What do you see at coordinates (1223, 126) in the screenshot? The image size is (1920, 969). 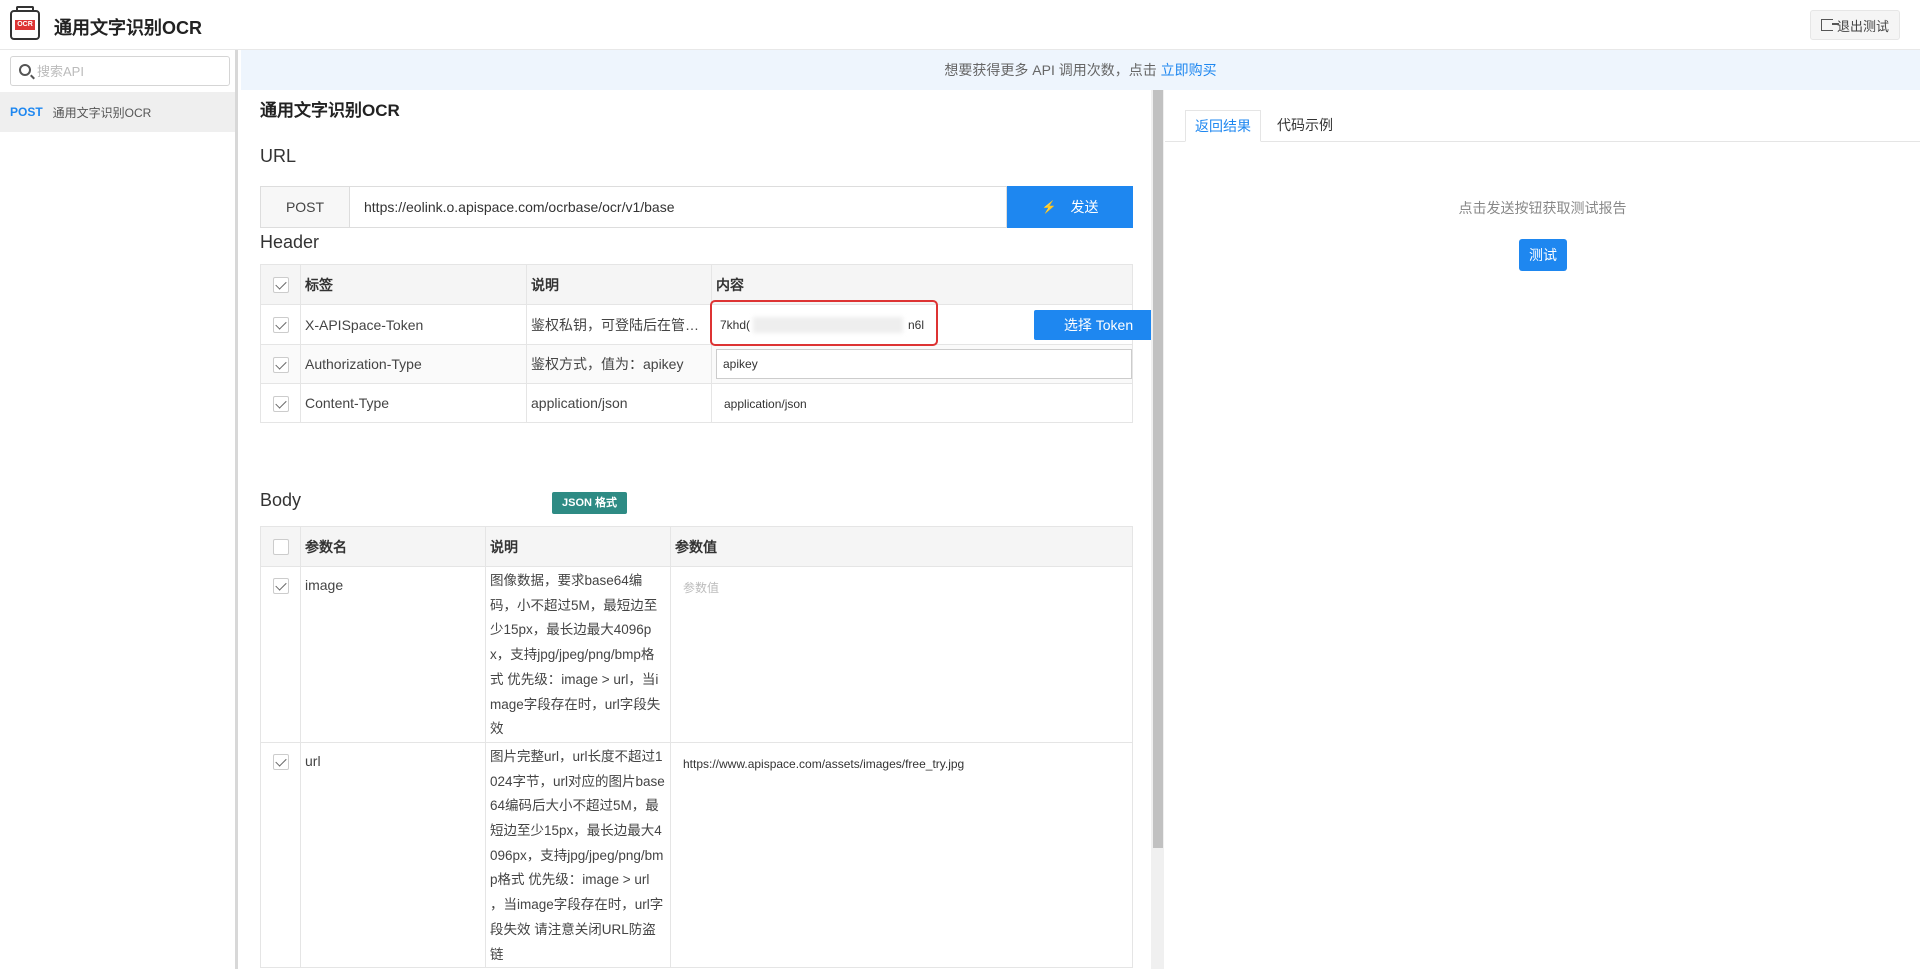 I see `tab-response: 返回结果` at bounding box center [1223, 126].